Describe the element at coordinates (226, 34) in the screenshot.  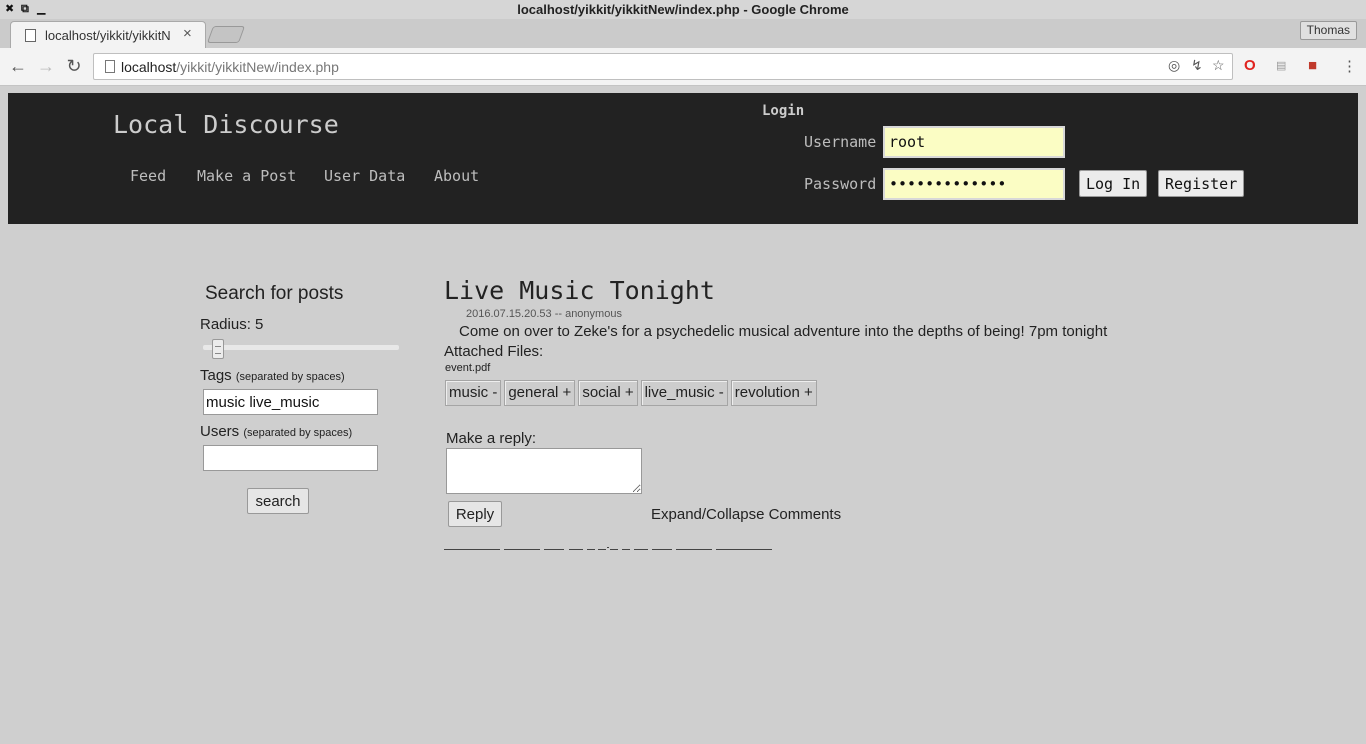
I see `new-tab-button` at that location.